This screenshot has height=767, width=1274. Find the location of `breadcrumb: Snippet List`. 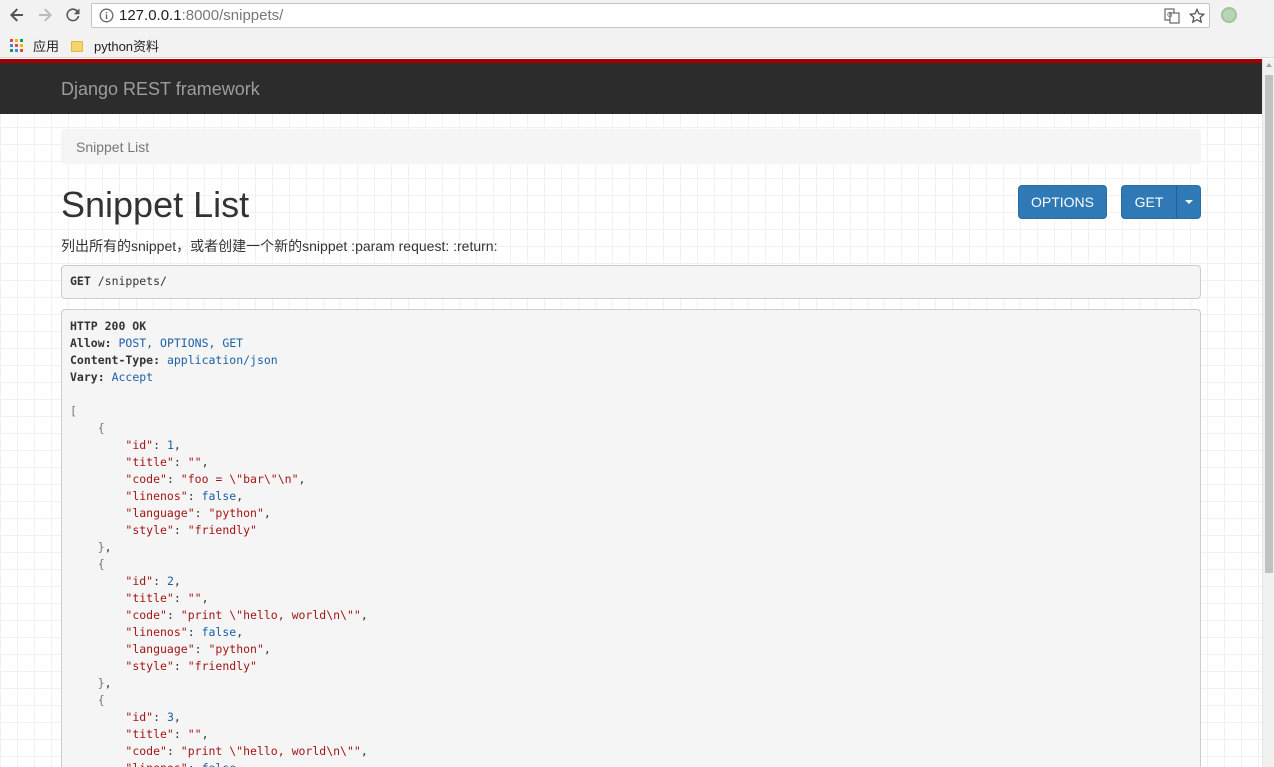

breadcrumb: Snippet List is located at coordinates (631, 146).